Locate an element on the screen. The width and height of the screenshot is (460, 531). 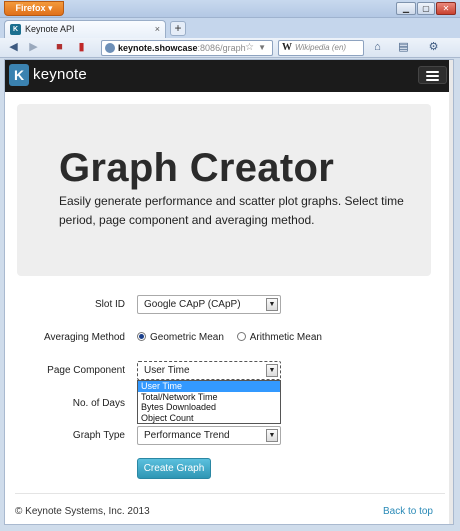
maximize-button: ▢ is located at coordinates (426, 8).